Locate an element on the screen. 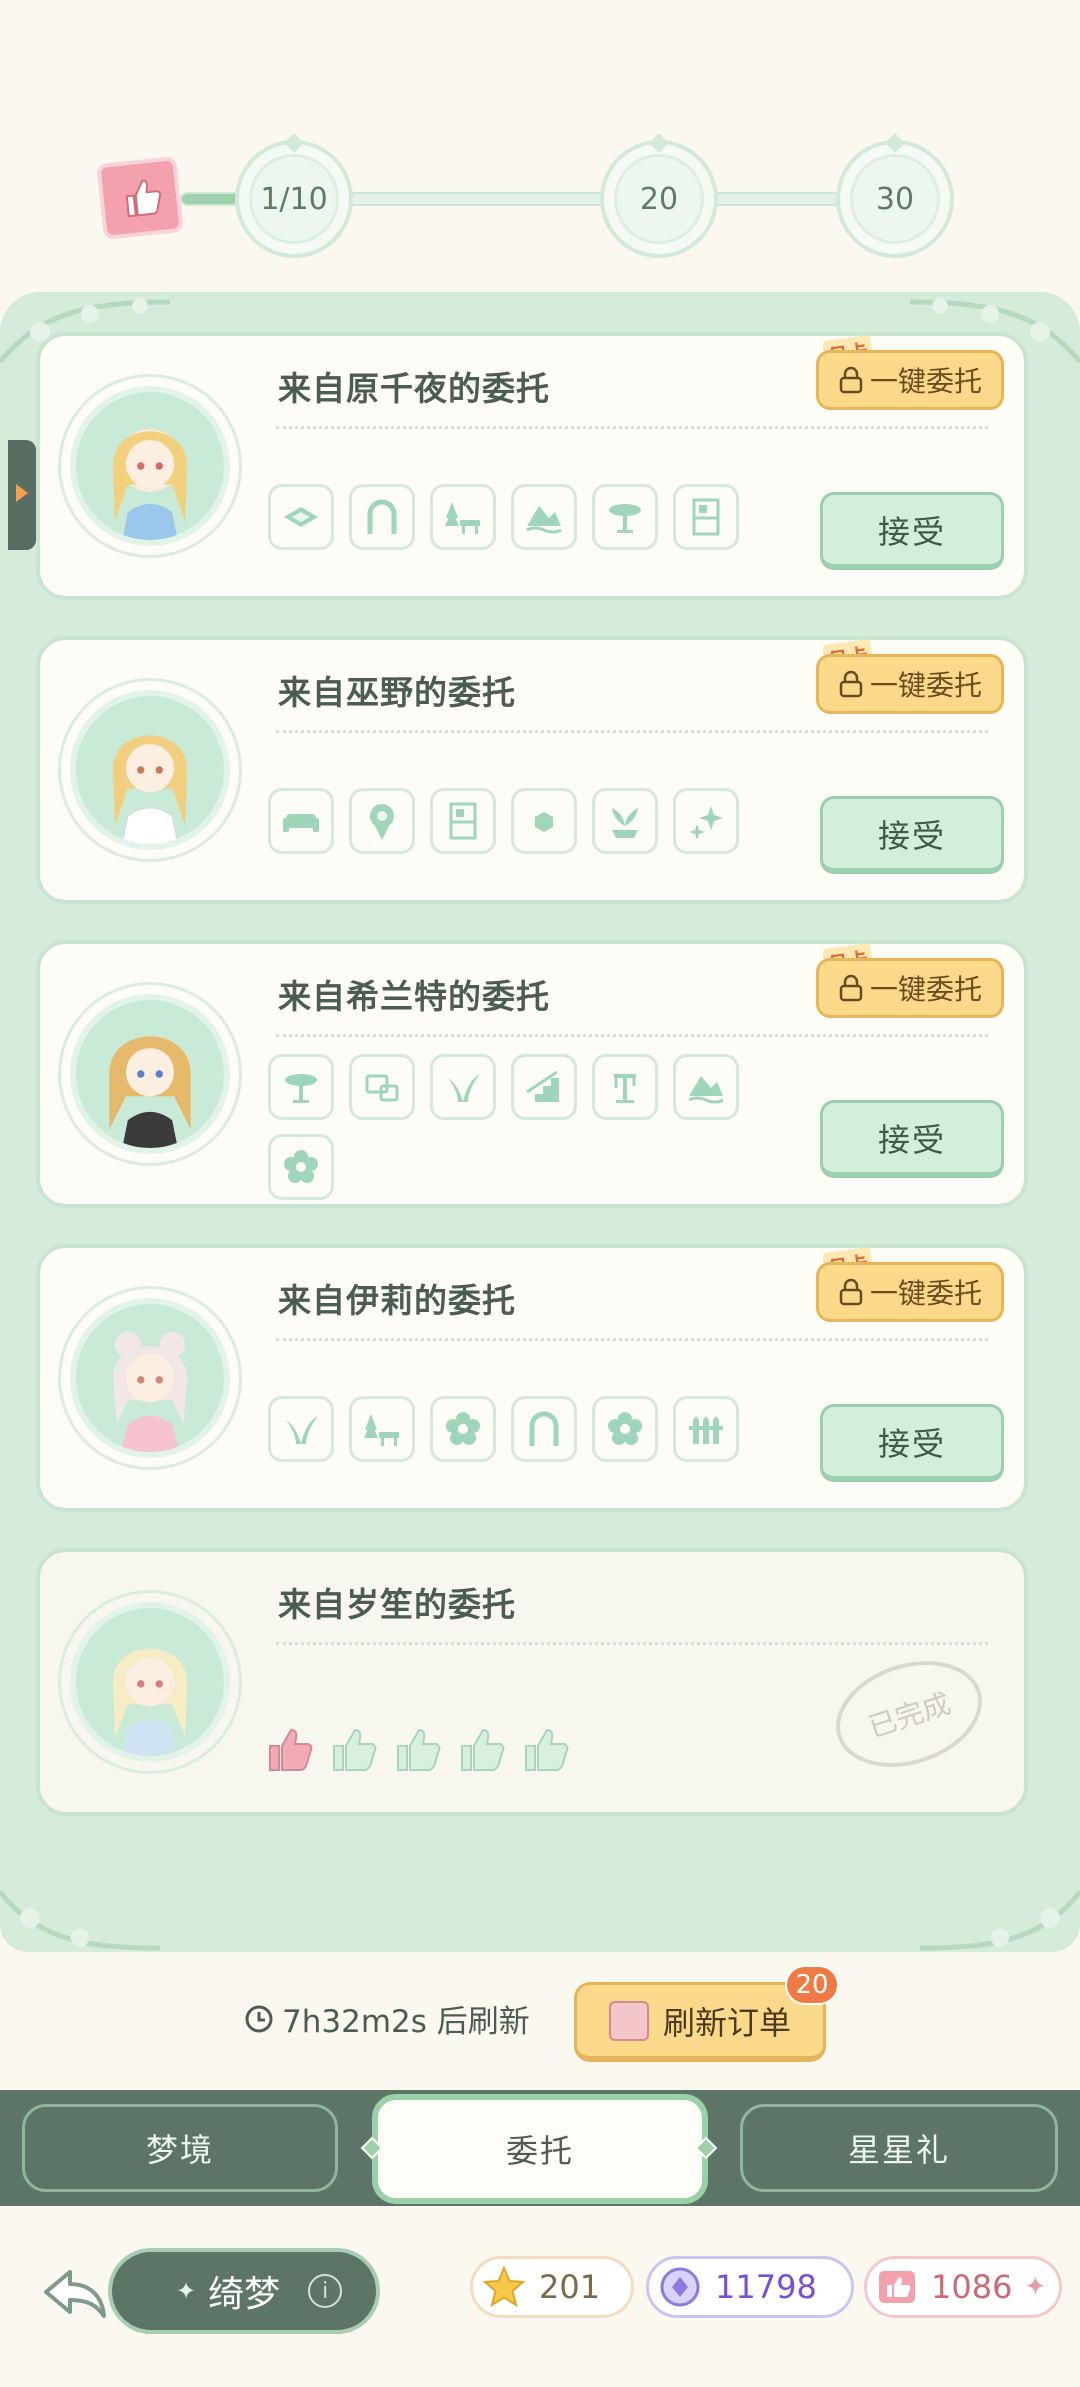 The width and height of the screenshot is (1080, 2387). commission-title: 来自岁笙的委托 is located at coordinates (397, 1604).